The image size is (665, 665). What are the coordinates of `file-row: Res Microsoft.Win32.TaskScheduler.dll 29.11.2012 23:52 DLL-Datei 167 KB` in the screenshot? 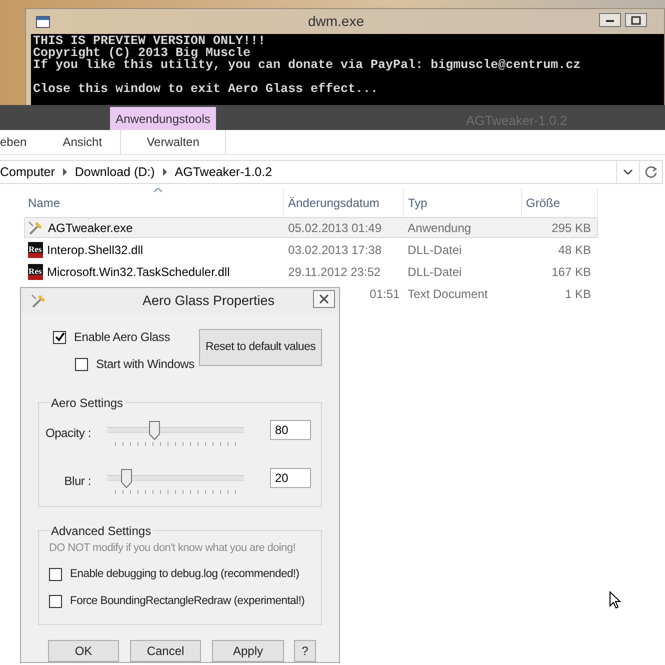 It's located at (311, 271).